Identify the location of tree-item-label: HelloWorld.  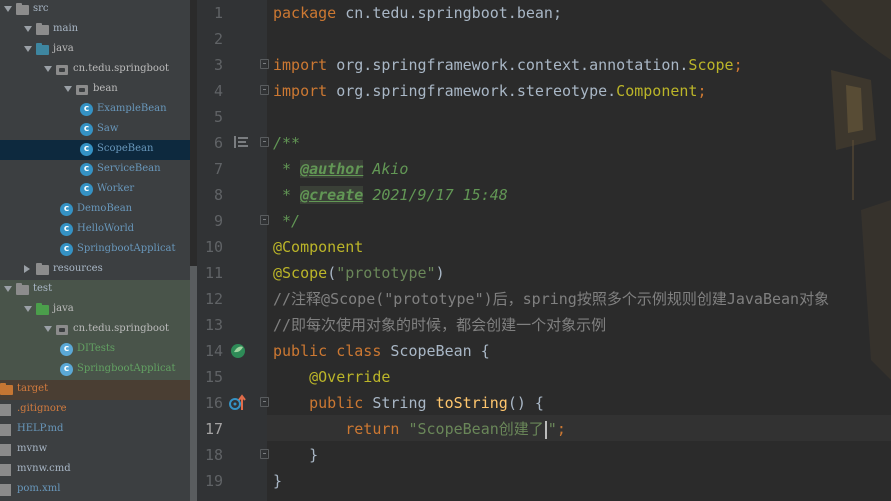
(106, 228).